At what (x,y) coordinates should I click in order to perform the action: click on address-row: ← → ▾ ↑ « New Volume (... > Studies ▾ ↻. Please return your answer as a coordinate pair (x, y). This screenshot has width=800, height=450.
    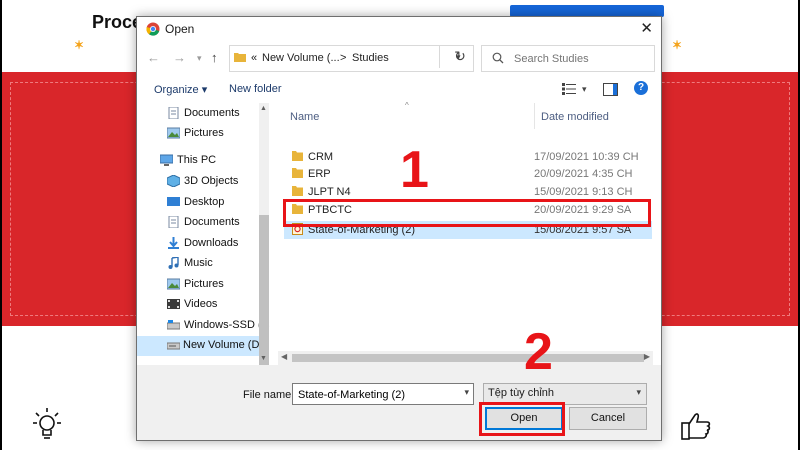
    Looking at the image, I should click on (399, 58).